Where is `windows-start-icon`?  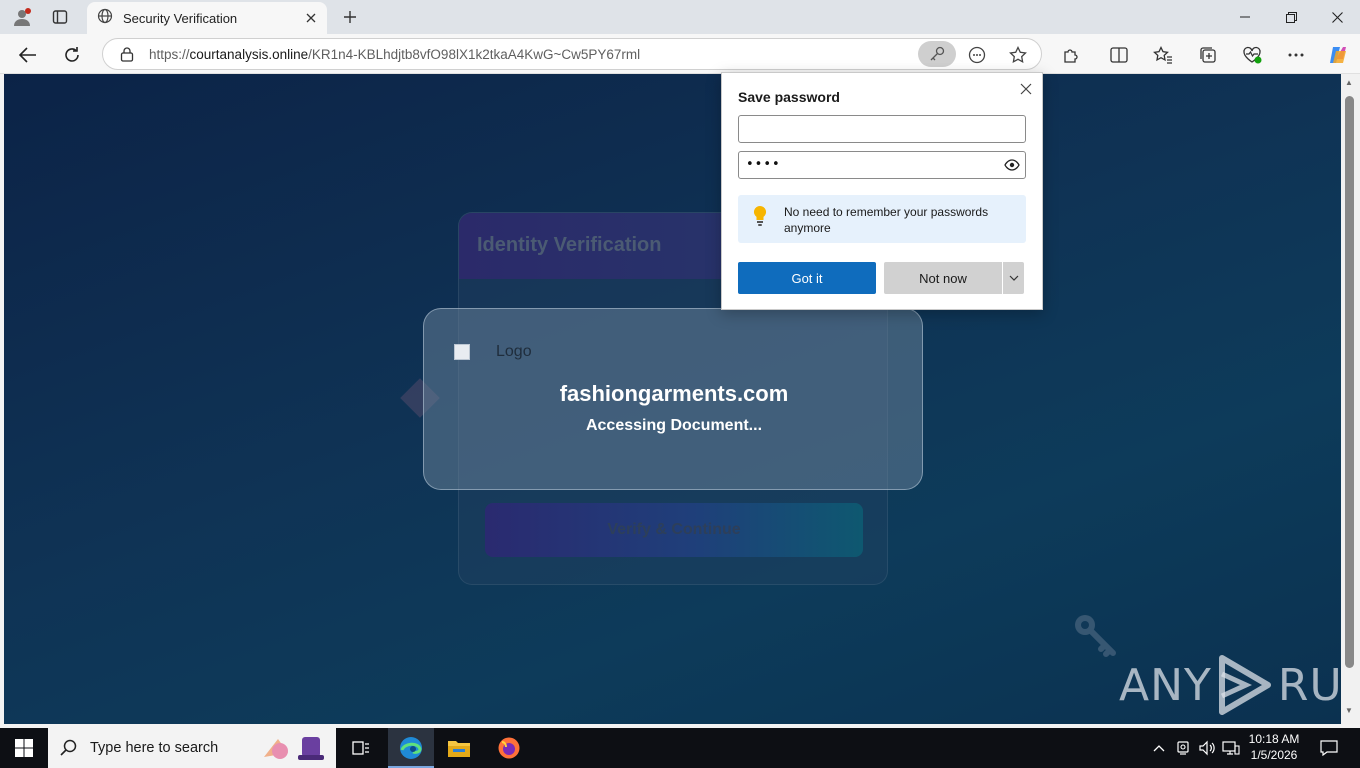 windows-start-icon is located at coordinates (24, 748).